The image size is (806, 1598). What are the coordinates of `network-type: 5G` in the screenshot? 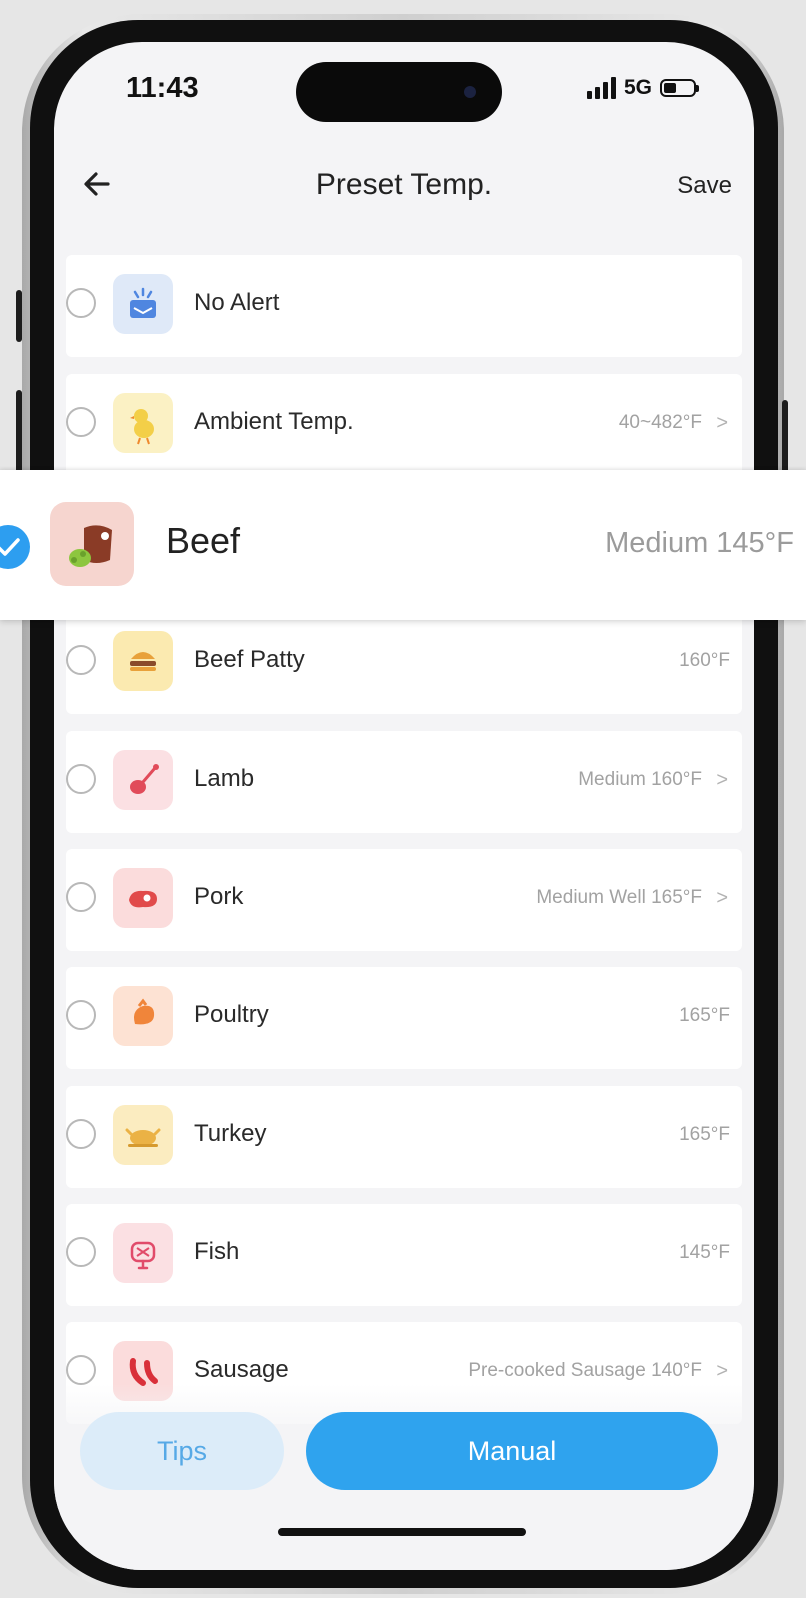 It's located at (637, 87).